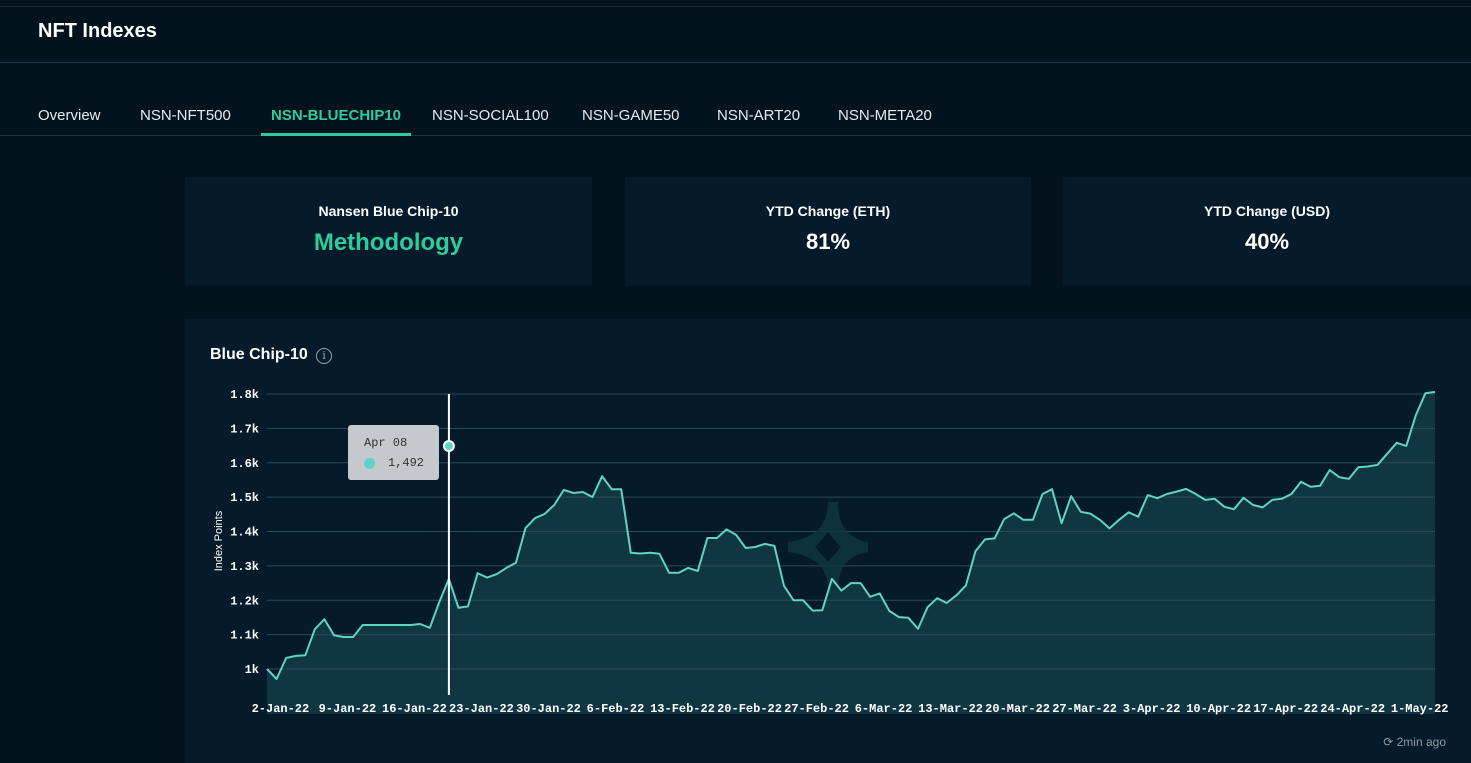 The height and width of the screenshot is (763, 1471). What do you see at coordinates (414, 709) in the screenshot?
I see `x-tick-label: 16-Jan-22` at bounding box center [414, 709].